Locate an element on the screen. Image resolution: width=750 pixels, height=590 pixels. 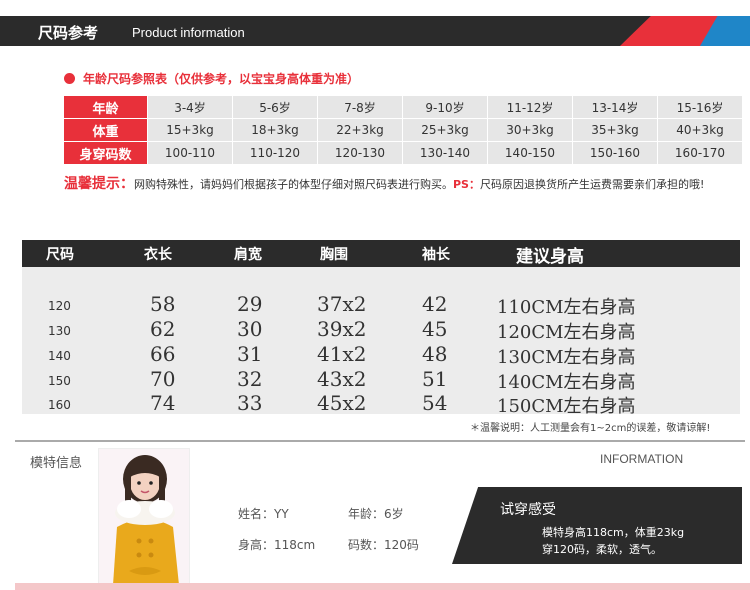
length-cell: 70 is located at coordinates (163, 379).